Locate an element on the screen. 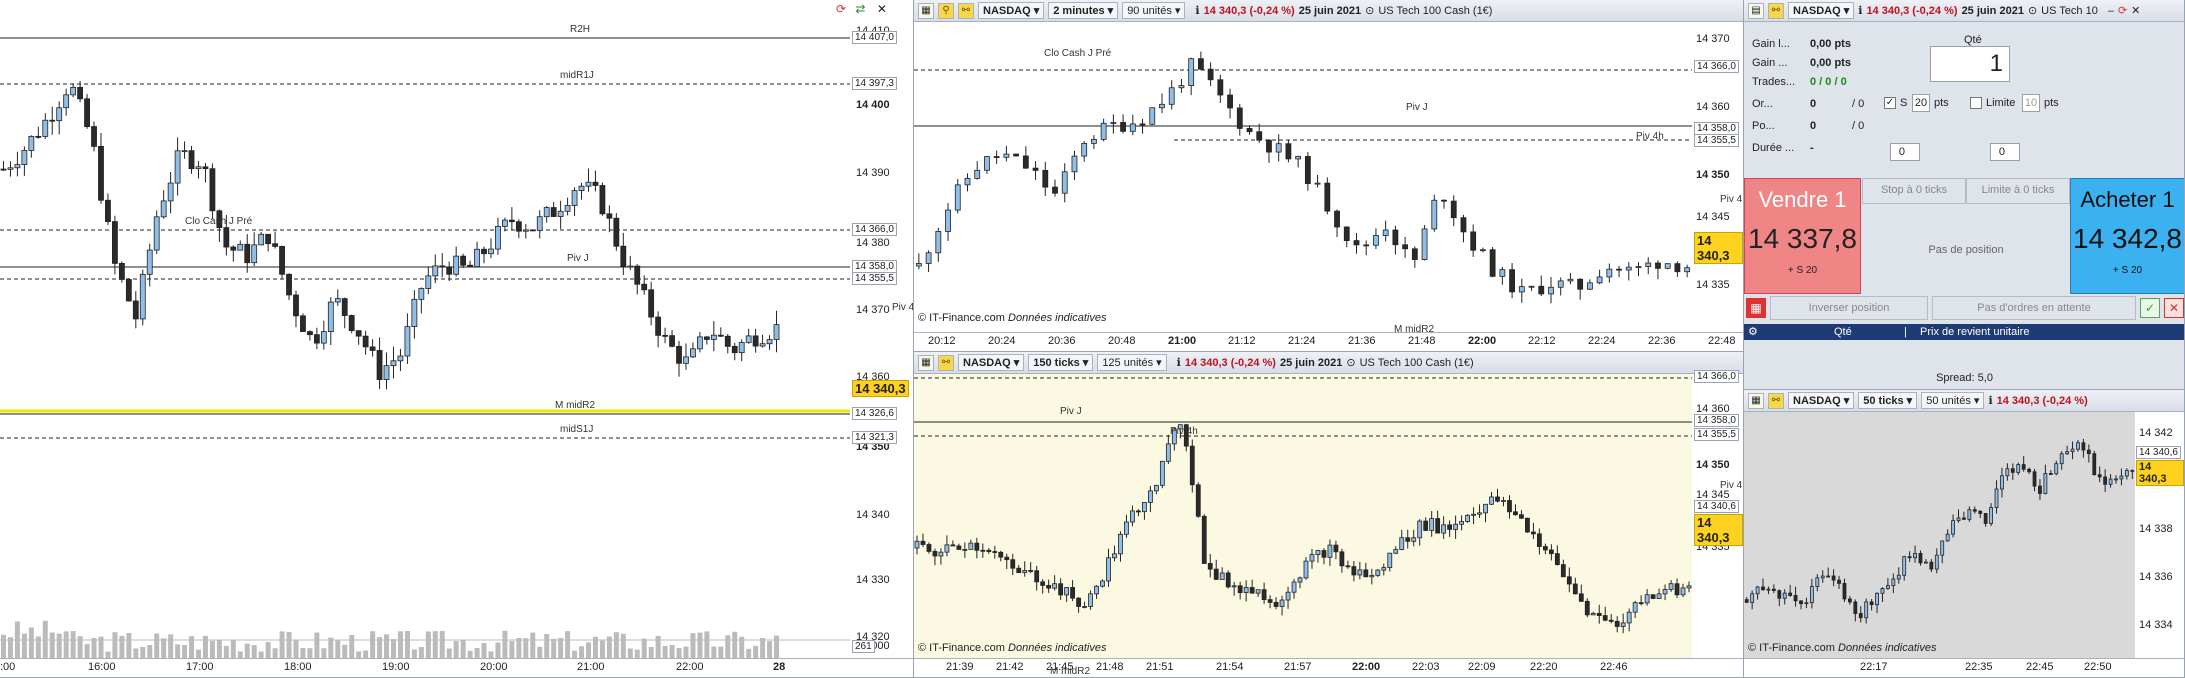 The height and width of the screenshot is (678, 2185). settings-icon: ⚙ is located at coordinates (1753, 332).